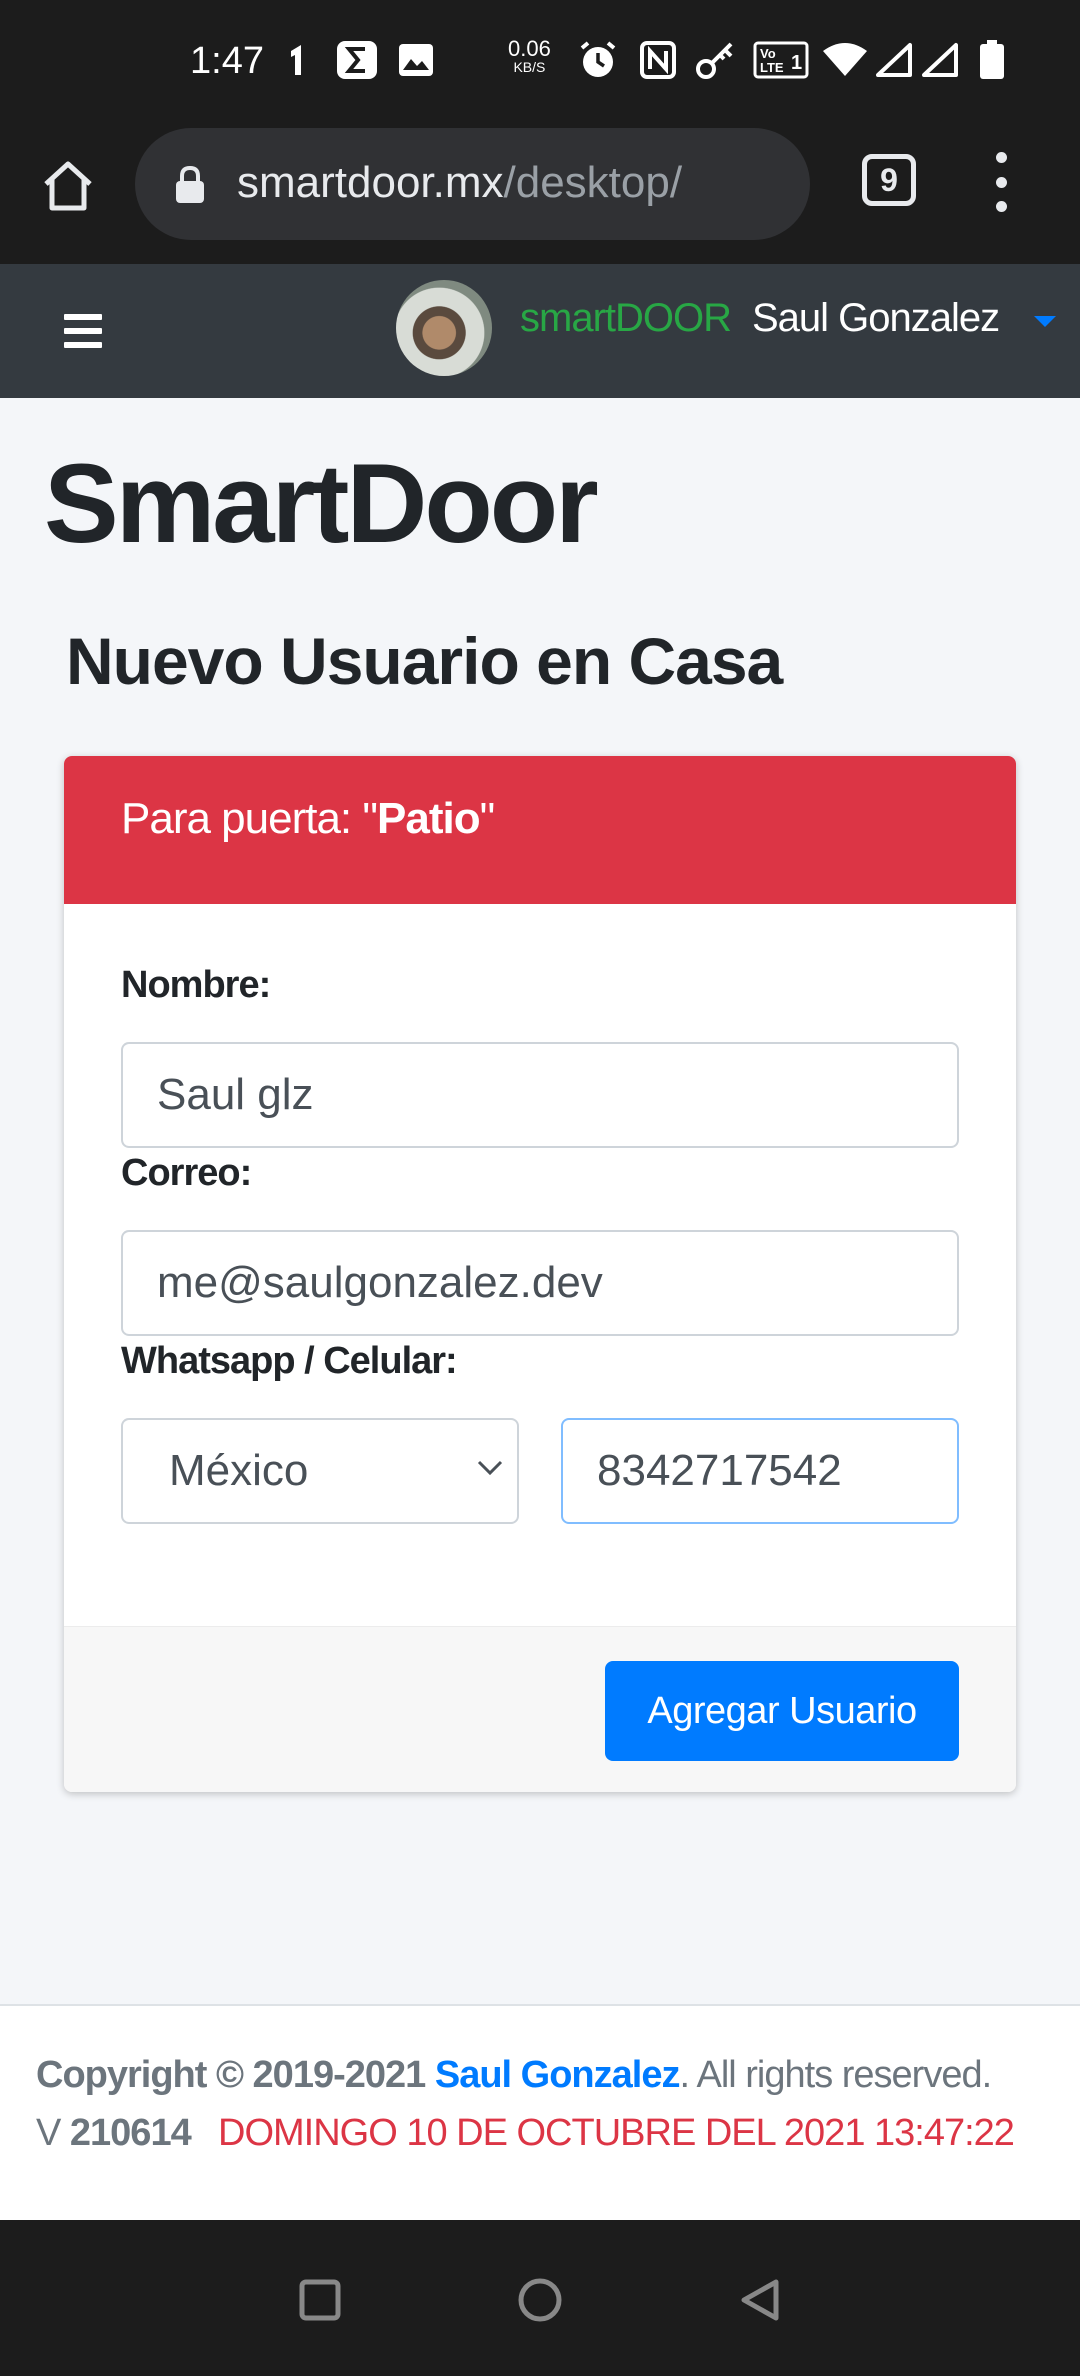 This screenshot has width=1080, height=2376. I want to click on door-heading-suffix: ", so click(487, 818).